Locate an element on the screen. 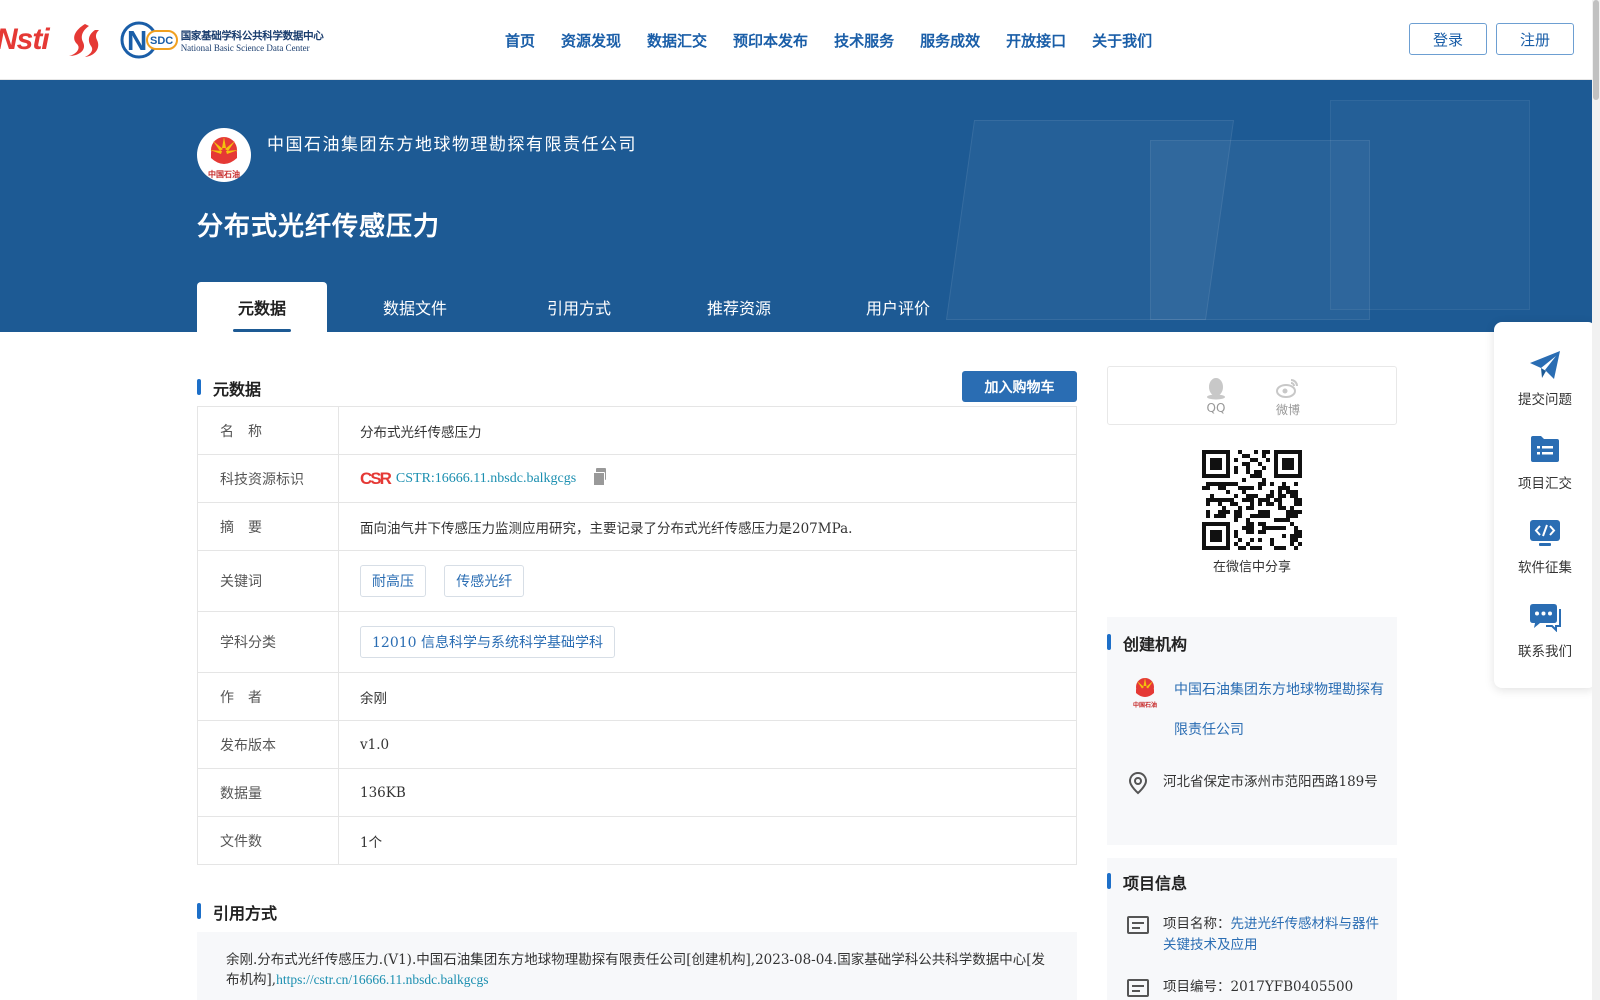 This screenshot has height=1000, width=1600. copy-icon is located at coordinates (599, 477).